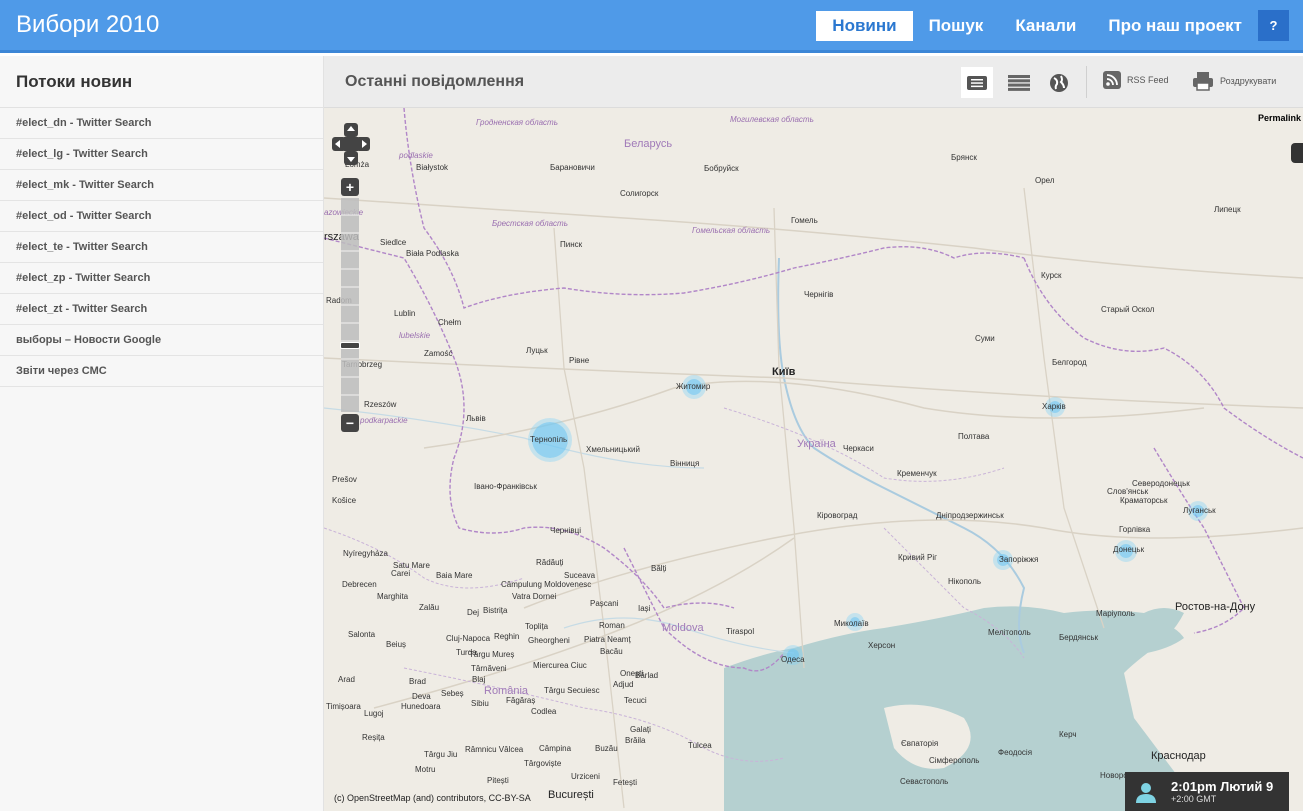  I want to click on map-label-targu-mures: Târgu Mureș, so click(492, 654).